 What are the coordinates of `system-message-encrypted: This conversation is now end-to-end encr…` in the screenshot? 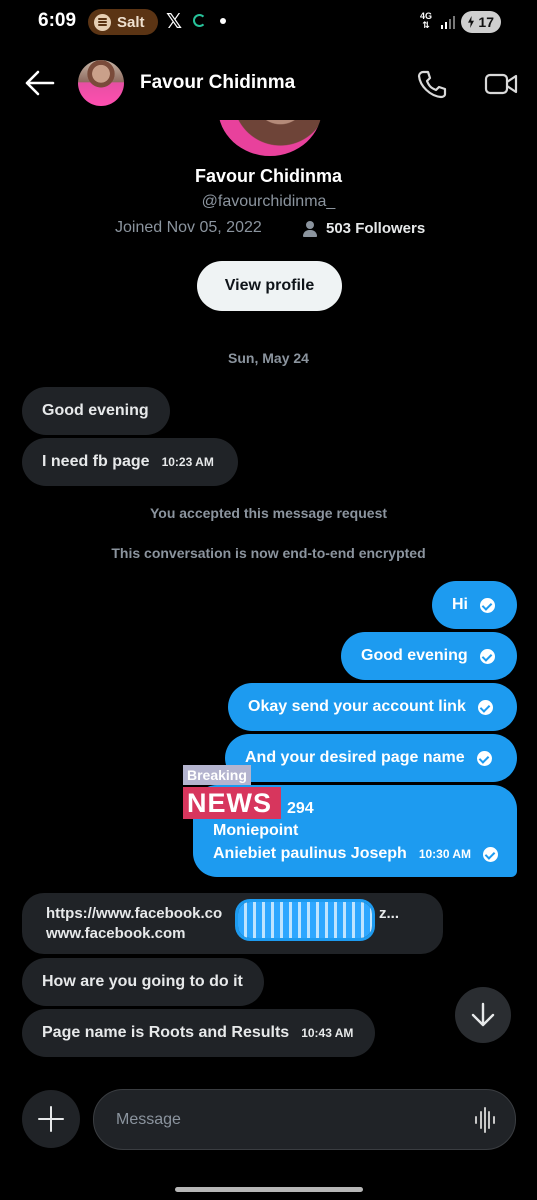 It's located at (268, 553).